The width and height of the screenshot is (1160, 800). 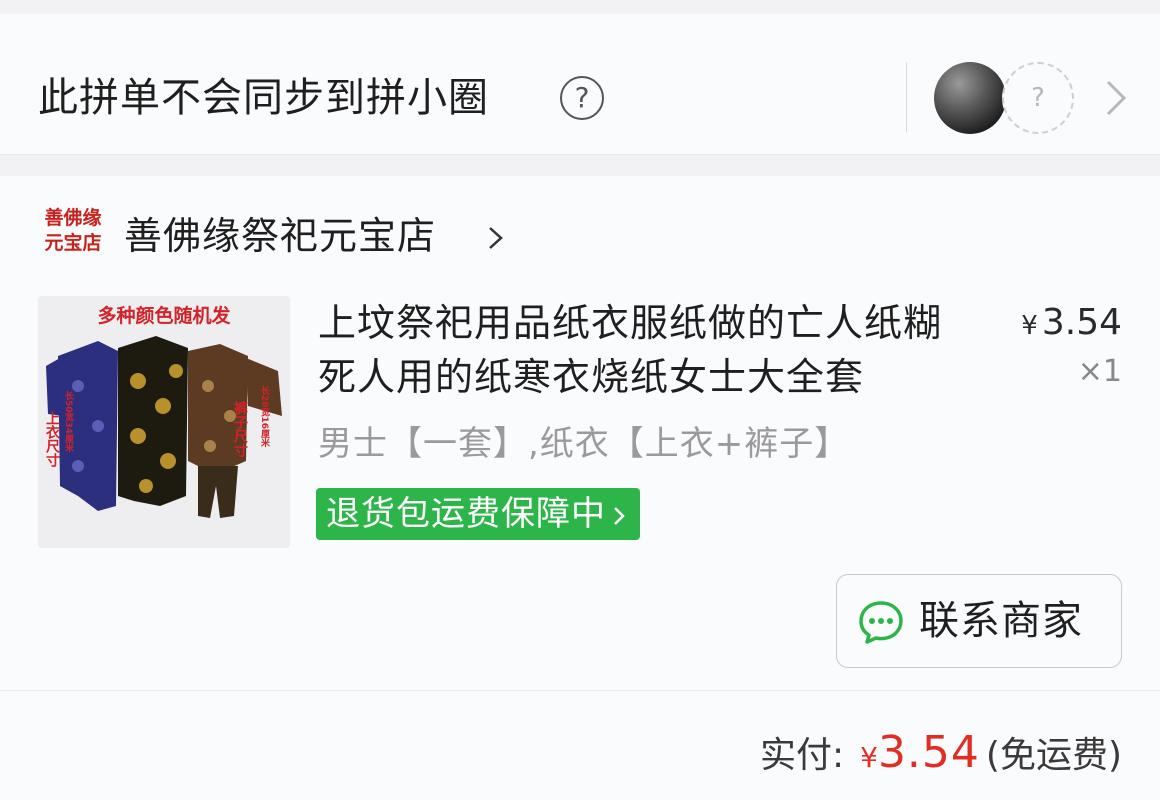 What do you see at coordinates (73, 243) in the screenshot?
I see `shop-logo-line2: 元宝店` at bounding box center [73, 243].